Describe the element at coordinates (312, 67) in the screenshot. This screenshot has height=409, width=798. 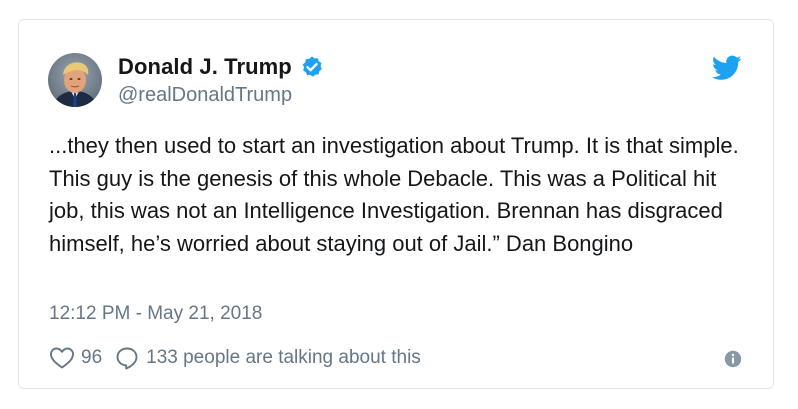
I see `verified-badge-icon` at that location.